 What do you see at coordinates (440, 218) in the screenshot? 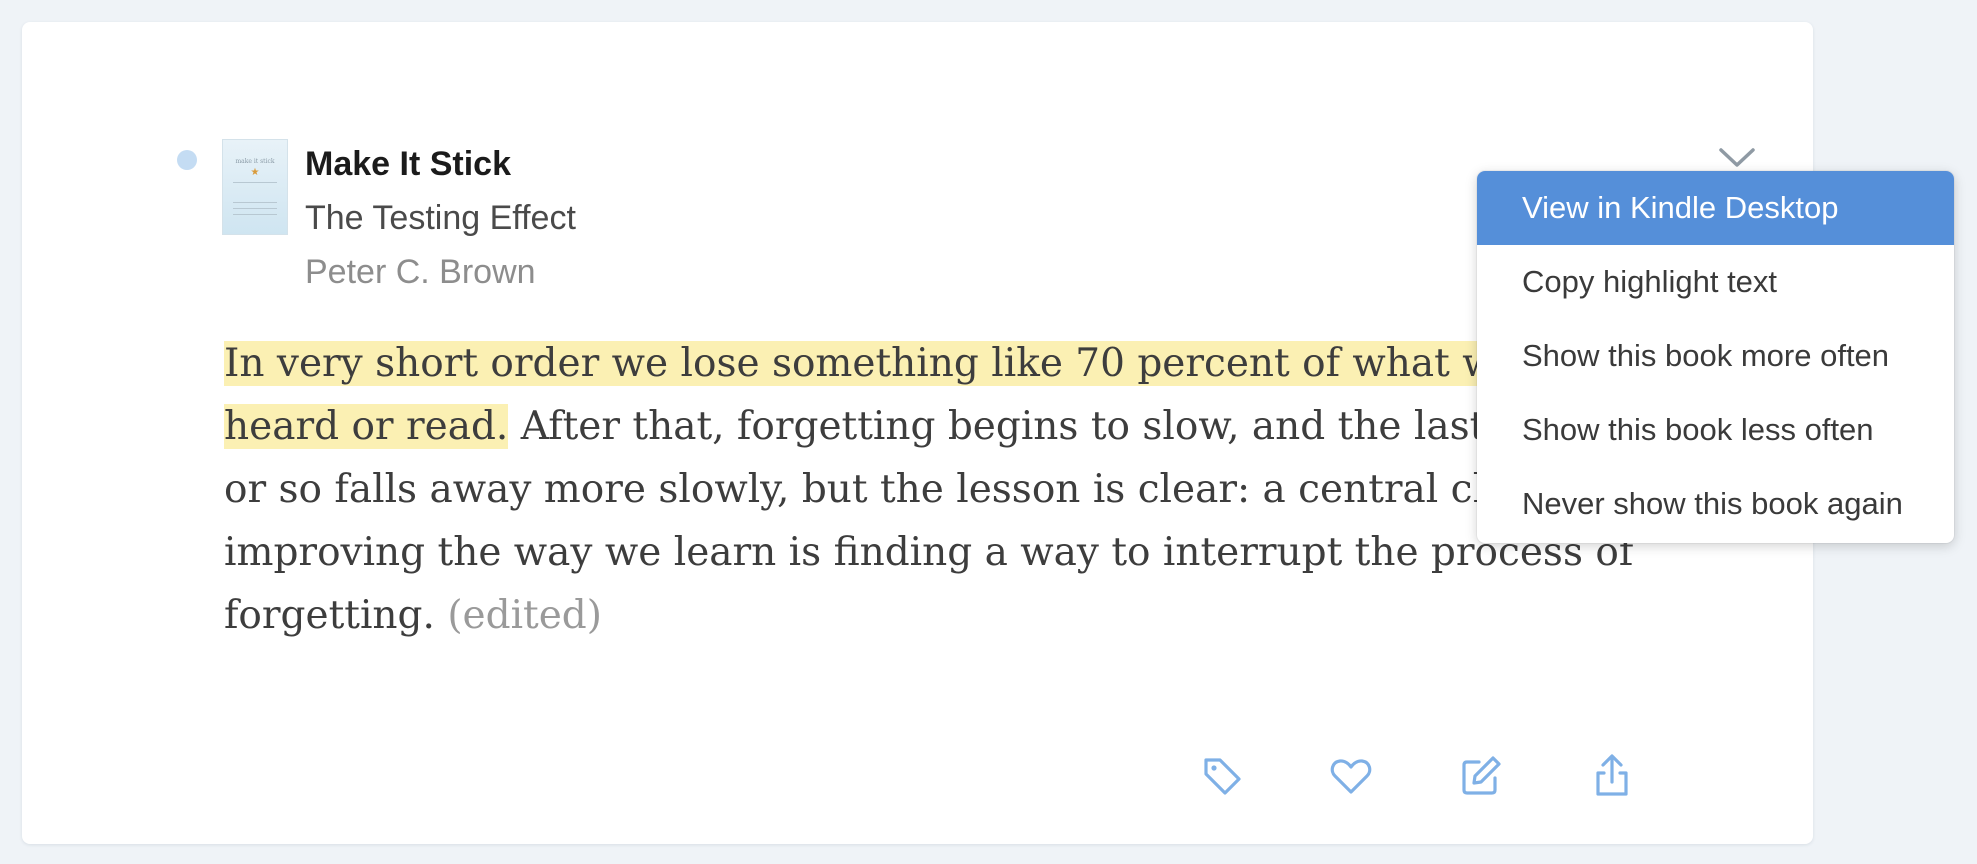
I see `chapter-title: The Testing Effect` at bounding box center [440, 218].